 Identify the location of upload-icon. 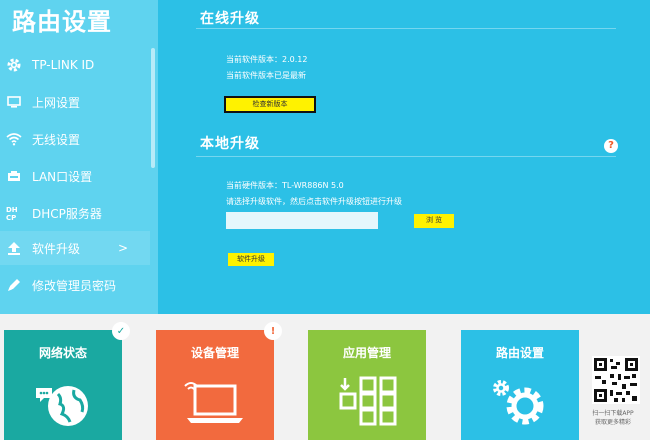
(14, 248).